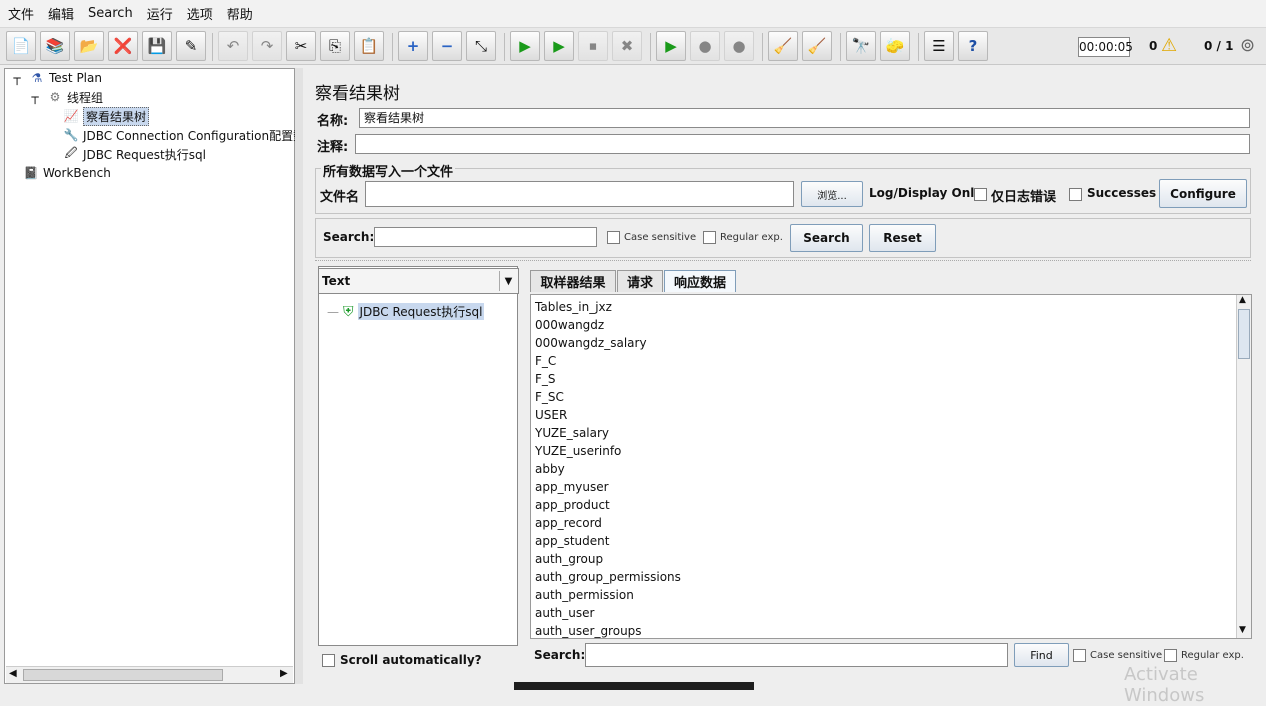  What do you see at coordinates (485, 237) in the screenshot?
I see `search-input` at bounding box center [485, 237].